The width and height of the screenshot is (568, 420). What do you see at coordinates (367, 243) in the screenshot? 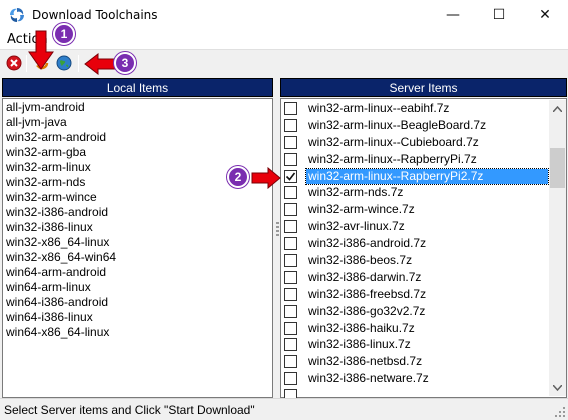
I see `item-label: win32-i386-android.7z` at bounding box center [367, 243].